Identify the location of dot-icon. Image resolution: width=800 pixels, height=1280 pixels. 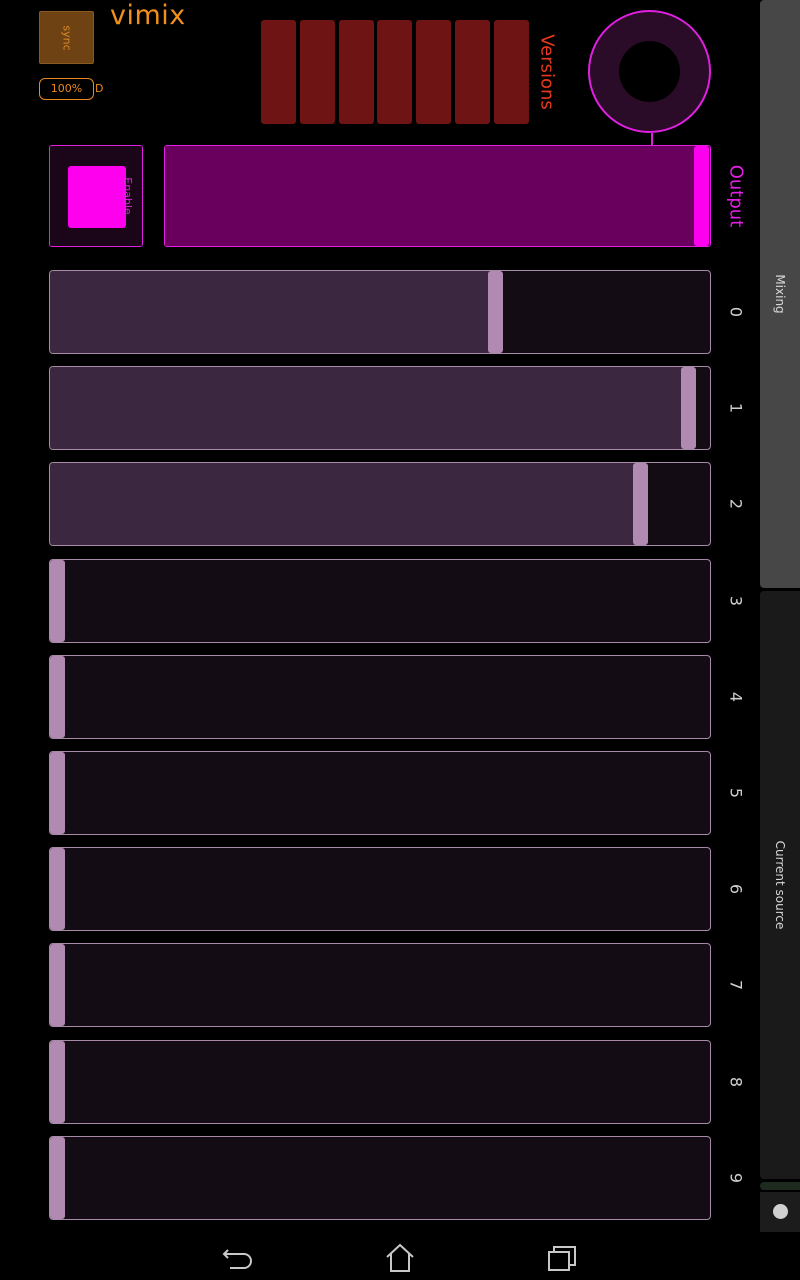
(780, 1211).